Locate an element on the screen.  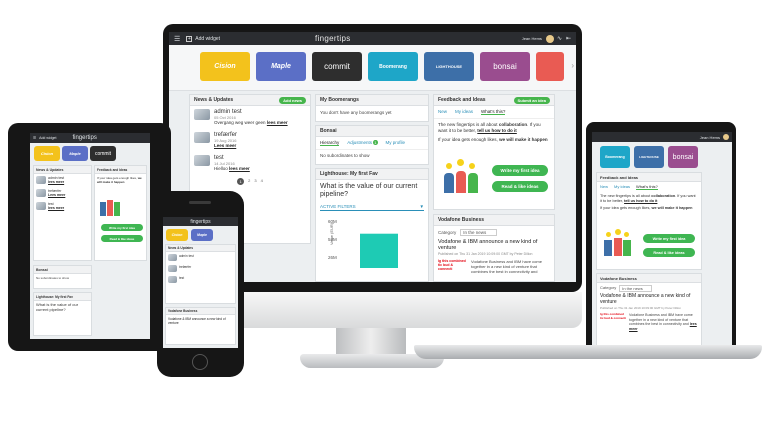
list-item: trefærfer is located at coordinates (200, 268).